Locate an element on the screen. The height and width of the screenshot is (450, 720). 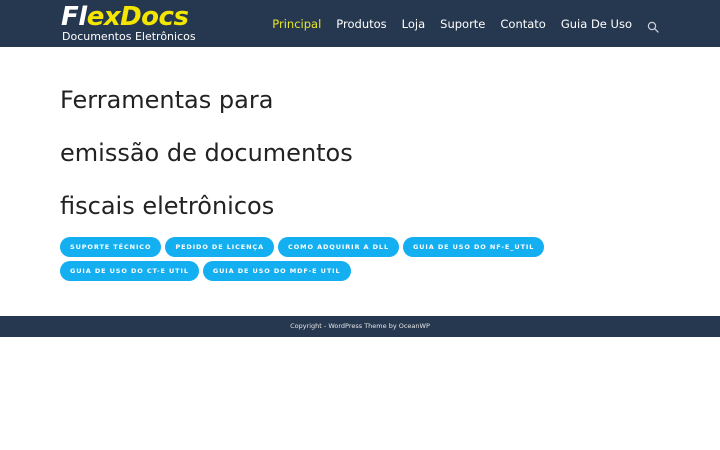
como-adquirir-dll-button: Como adquirir a DLL is located at coordinates (338, 247).